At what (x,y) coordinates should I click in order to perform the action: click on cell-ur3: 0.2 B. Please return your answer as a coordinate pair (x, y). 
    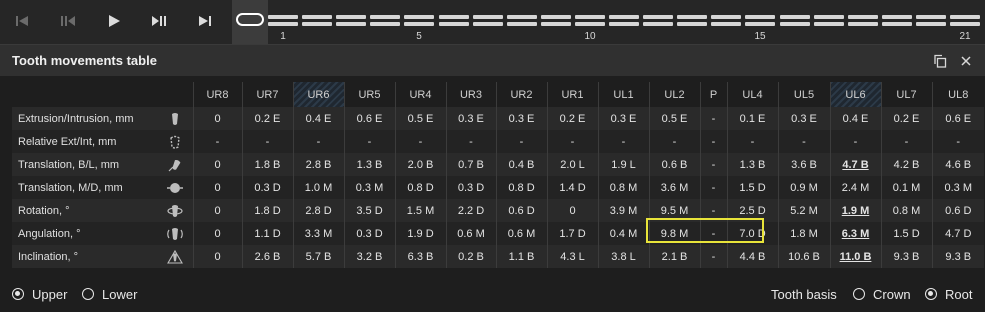
    Looking at the image, I should click on (470, 256).